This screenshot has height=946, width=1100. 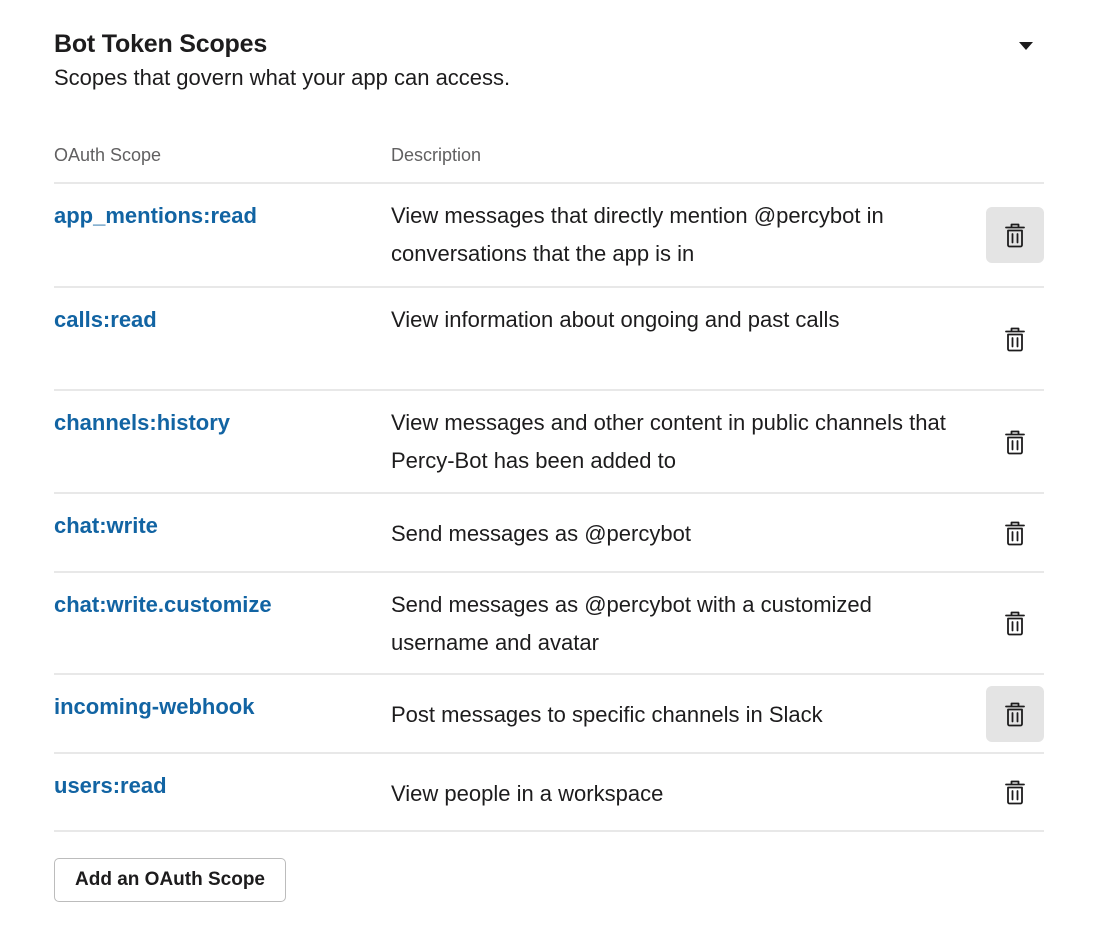 I want to click on collapse-toggle-button, so click(x=1026, y=46).